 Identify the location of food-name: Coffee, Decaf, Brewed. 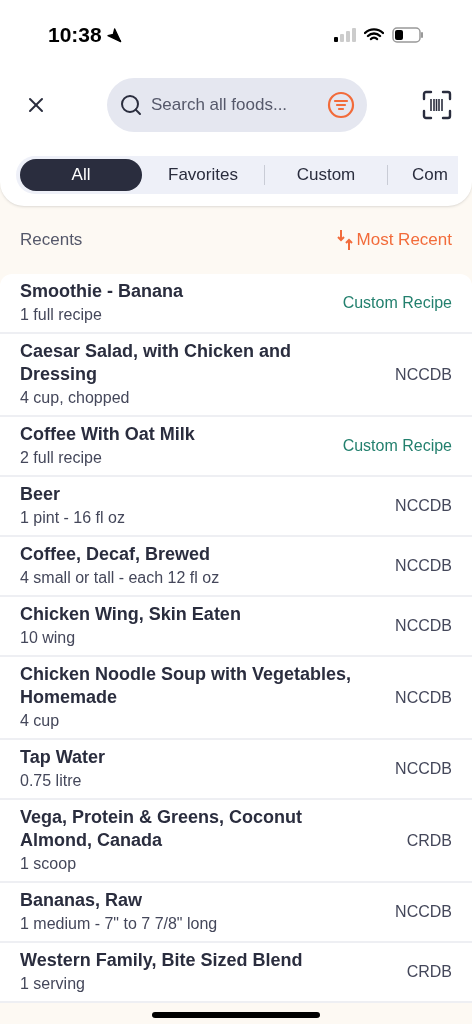
(115, 554).